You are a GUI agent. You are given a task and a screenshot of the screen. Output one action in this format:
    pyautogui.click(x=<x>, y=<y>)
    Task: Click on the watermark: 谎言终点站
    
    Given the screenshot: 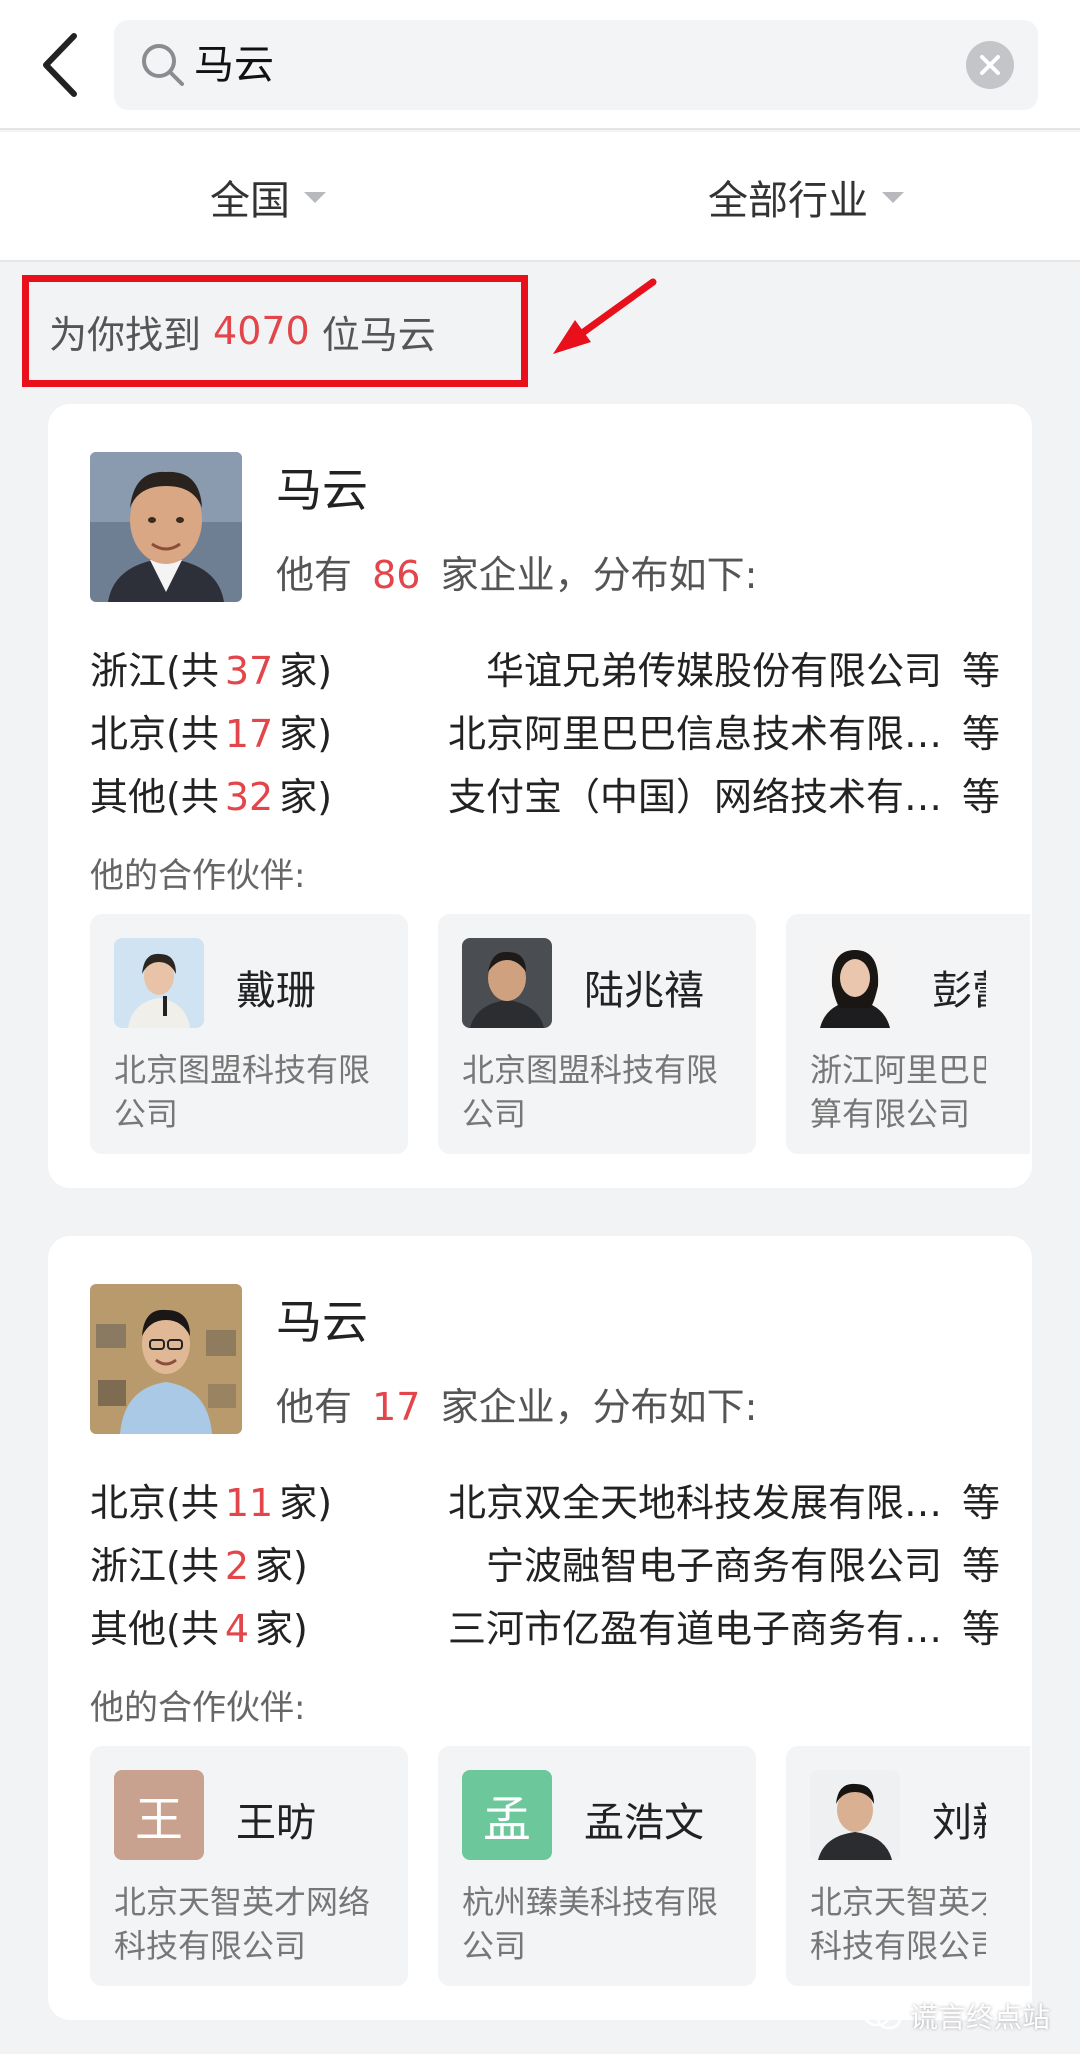 What is the action you would take?
    pyautogui.click(x=956, y=2016)
    